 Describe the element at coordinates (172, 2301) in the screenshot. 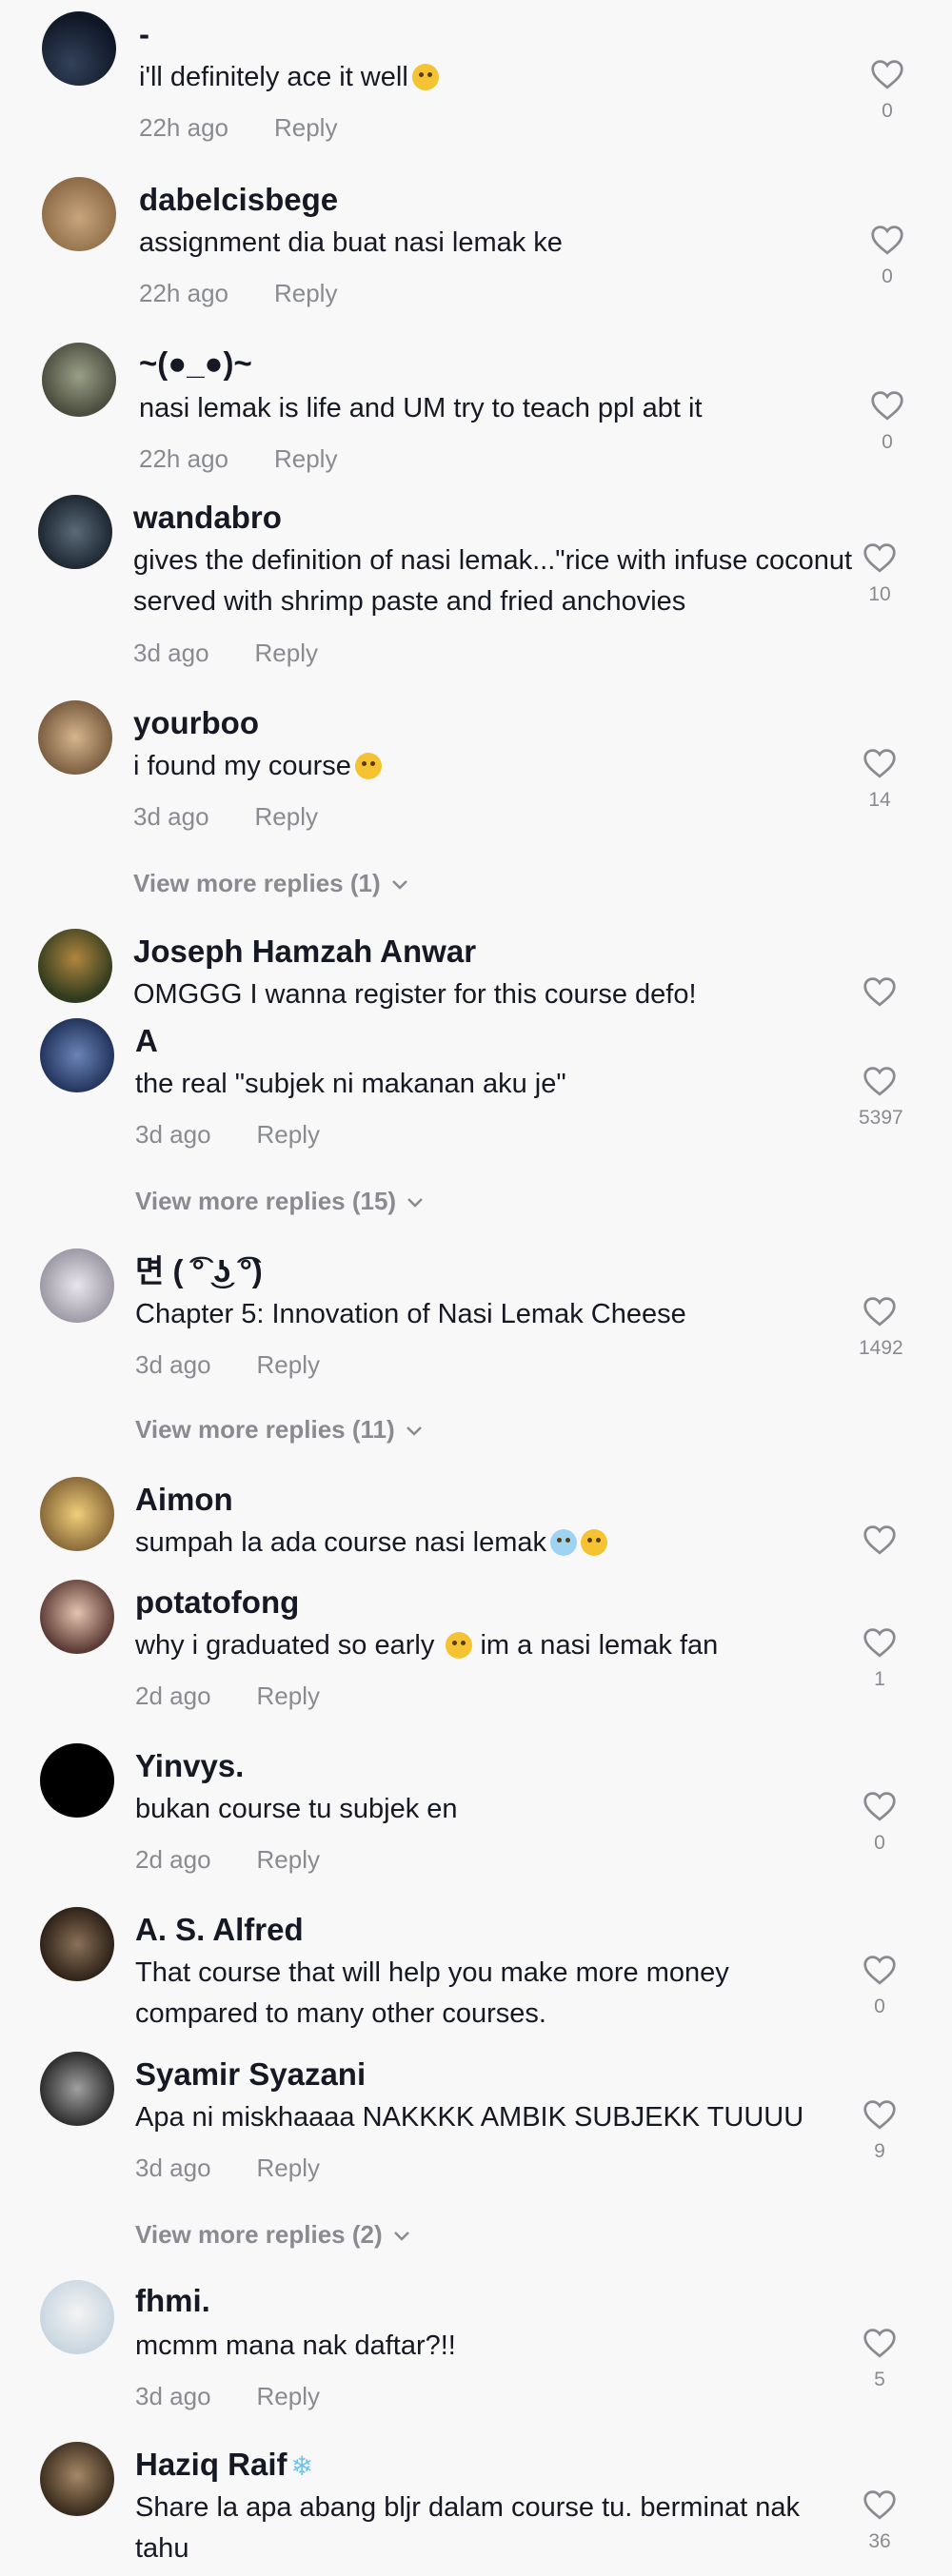

I see `comment-username: fhmi.` at that location.